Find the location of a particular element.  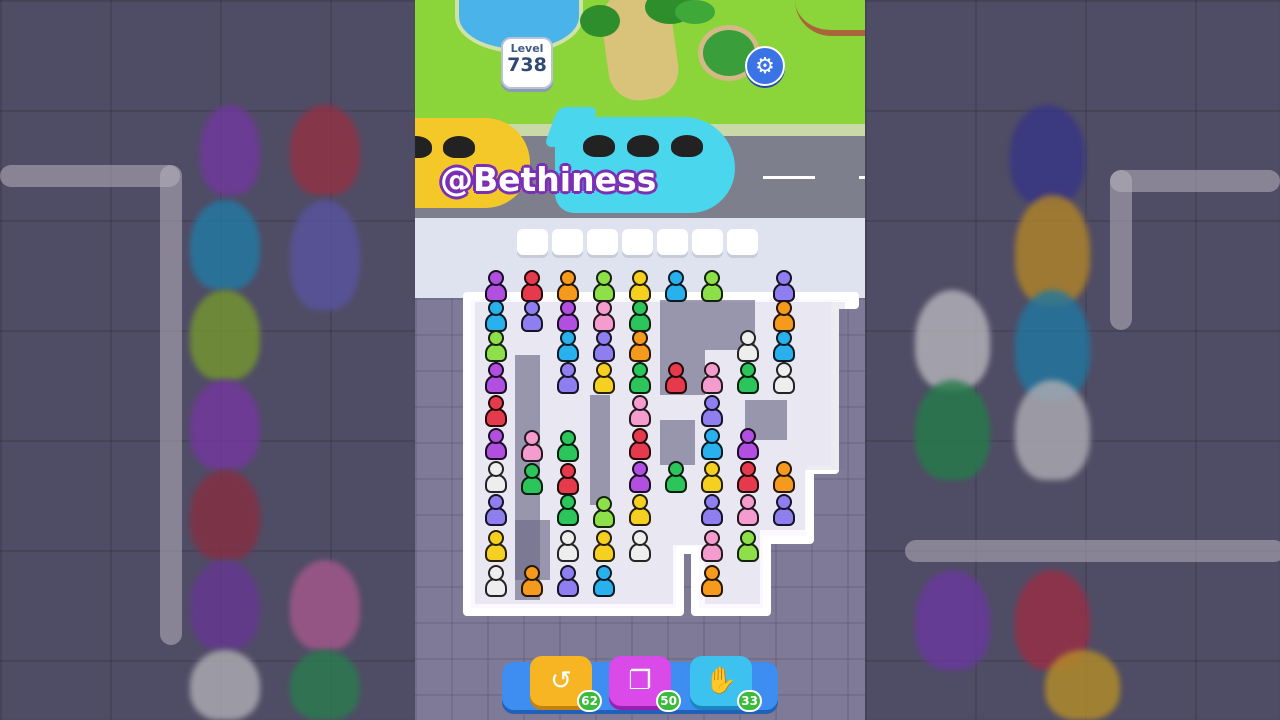

creator-watermark: @Bethiness is located at coordinates (548, 179).